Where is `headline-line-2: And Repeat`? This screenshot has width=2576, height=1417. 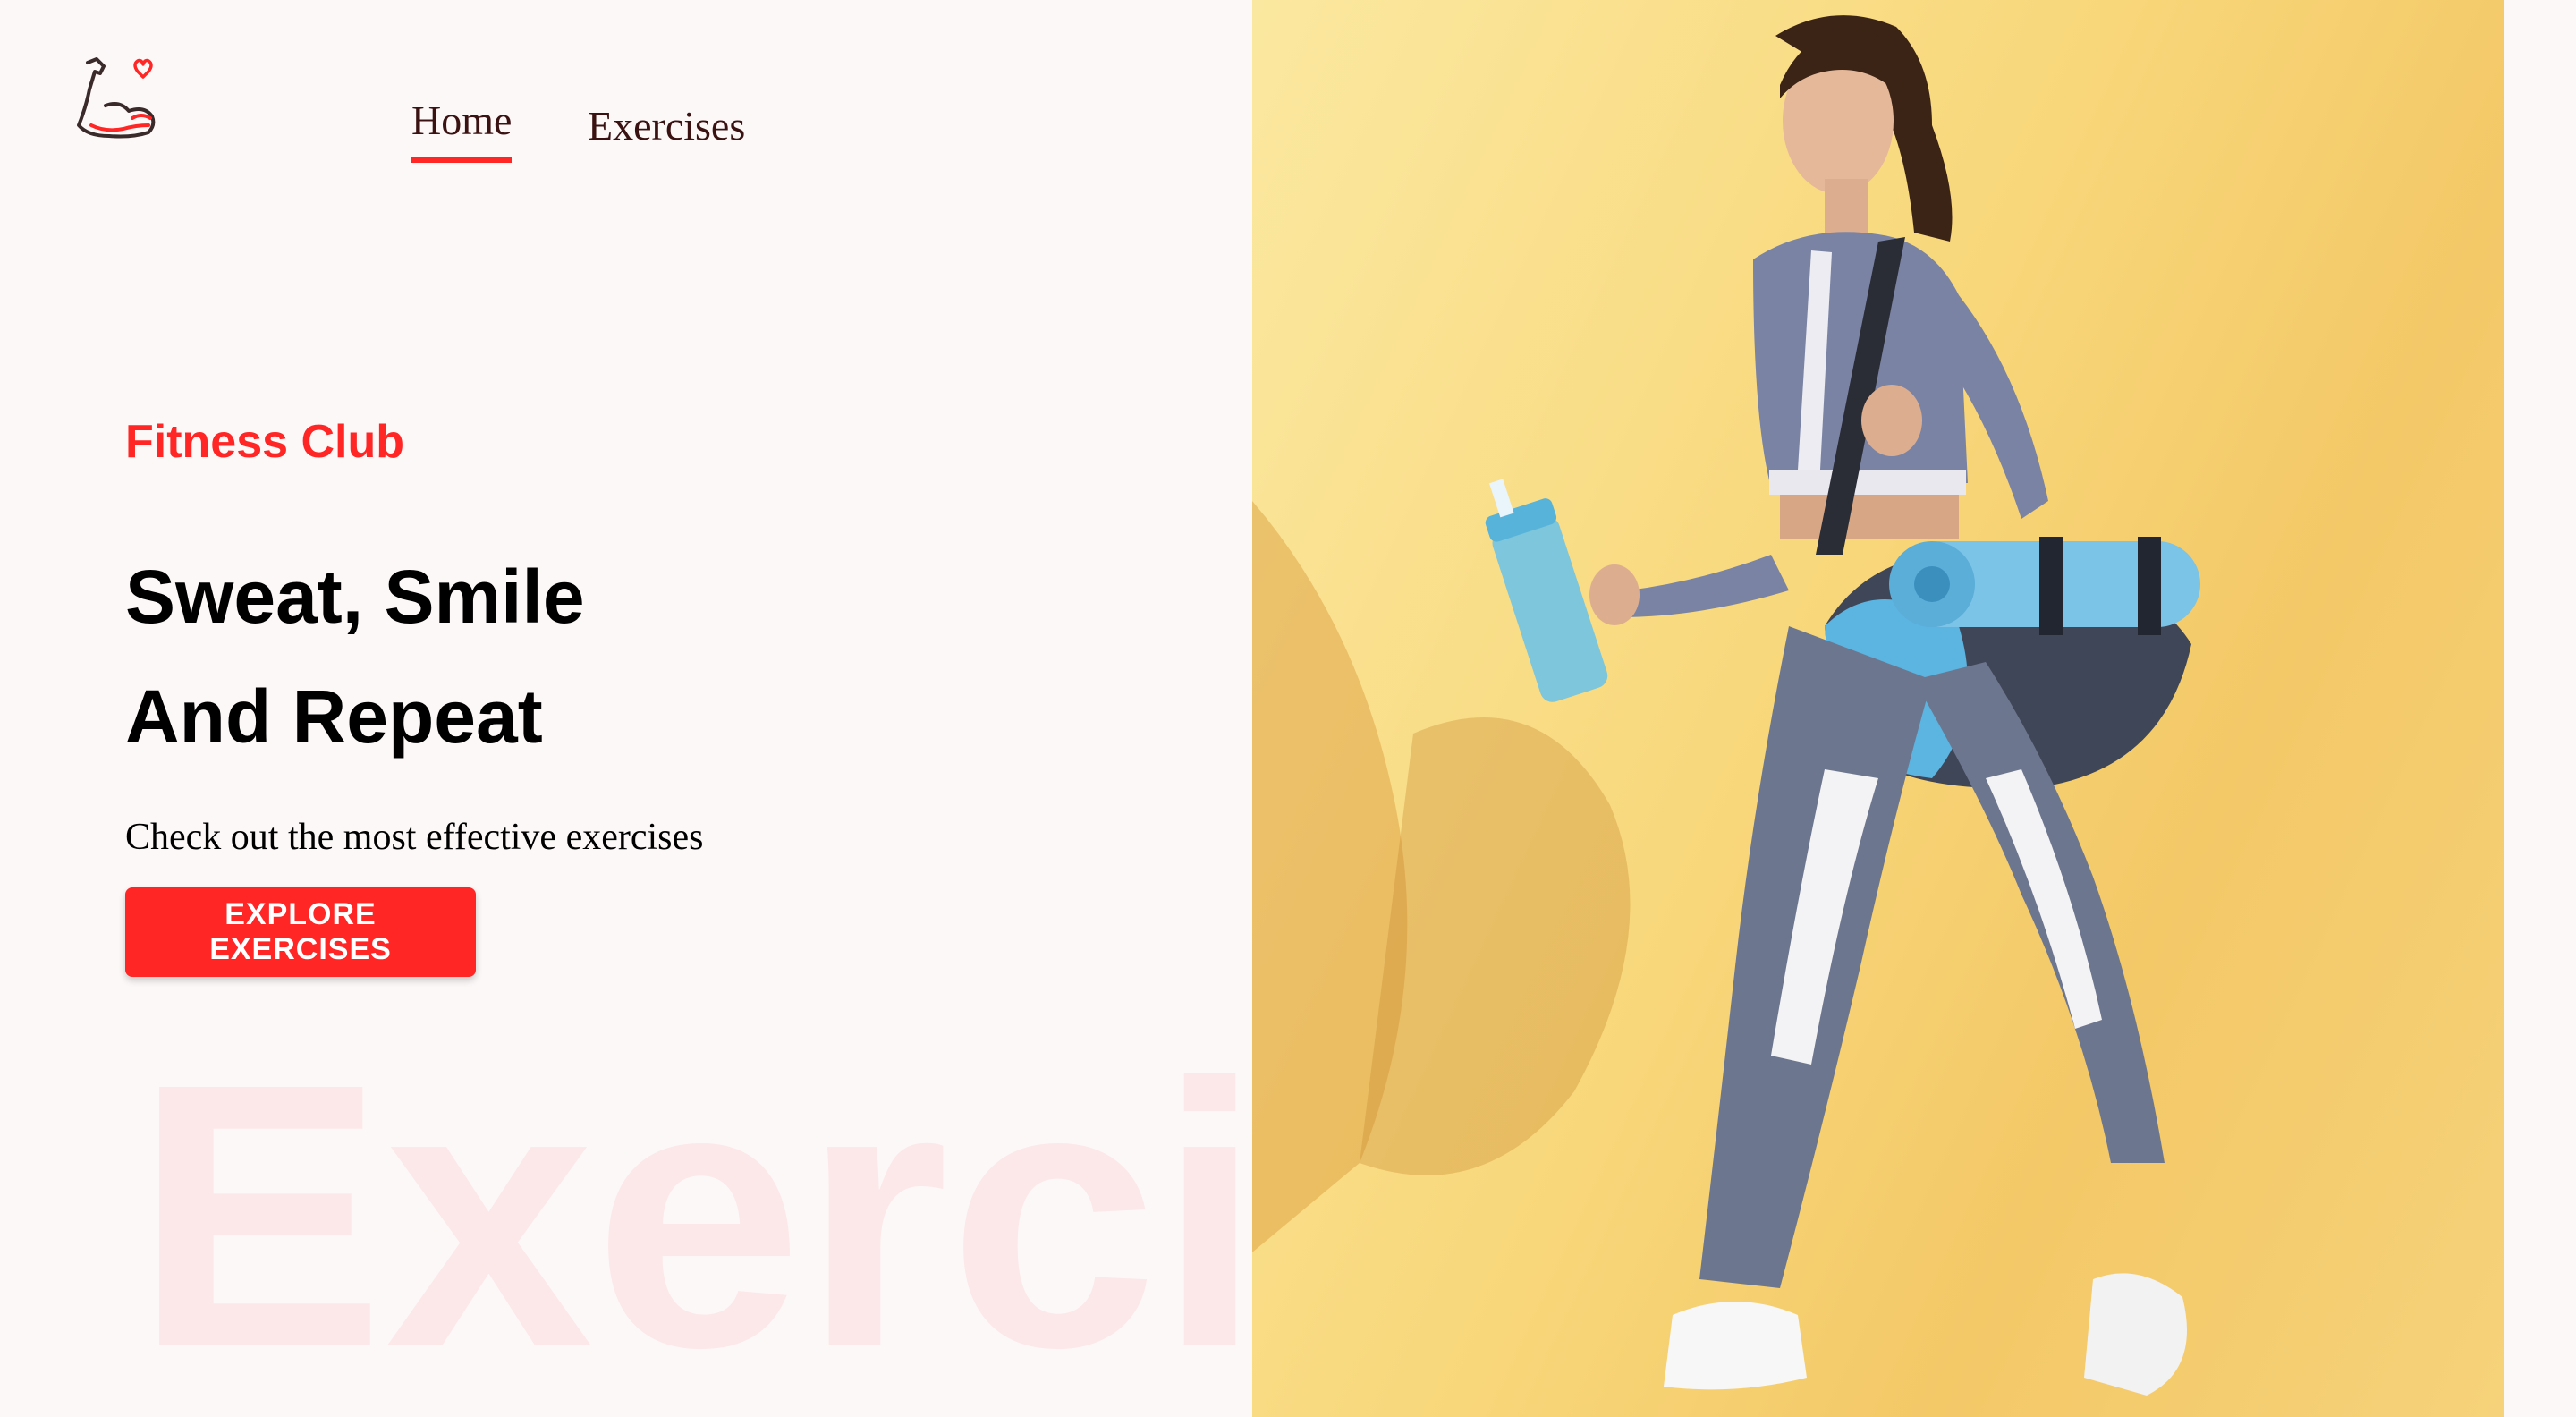
headline-line-2: And Repeat is located at coordinates (334, 717).